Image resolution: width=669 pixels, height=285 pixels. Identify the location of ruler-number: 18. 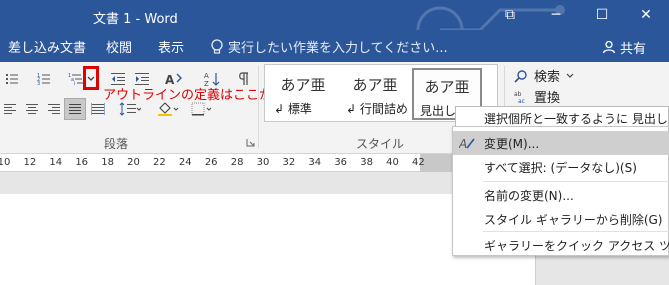
(107, 162).